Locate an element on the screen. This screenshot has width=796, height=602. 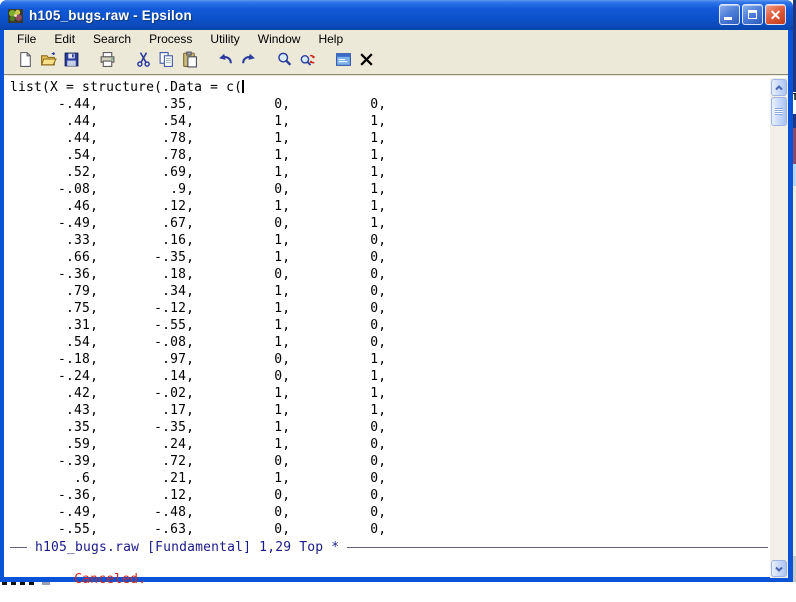
open-file-icon is located at coordinates (48, 62).